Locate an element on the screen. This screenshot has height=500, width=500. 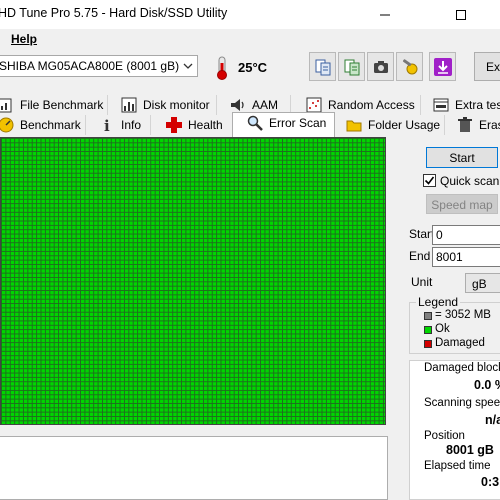
unit-label: Unit is located at coordinates (422, 282).